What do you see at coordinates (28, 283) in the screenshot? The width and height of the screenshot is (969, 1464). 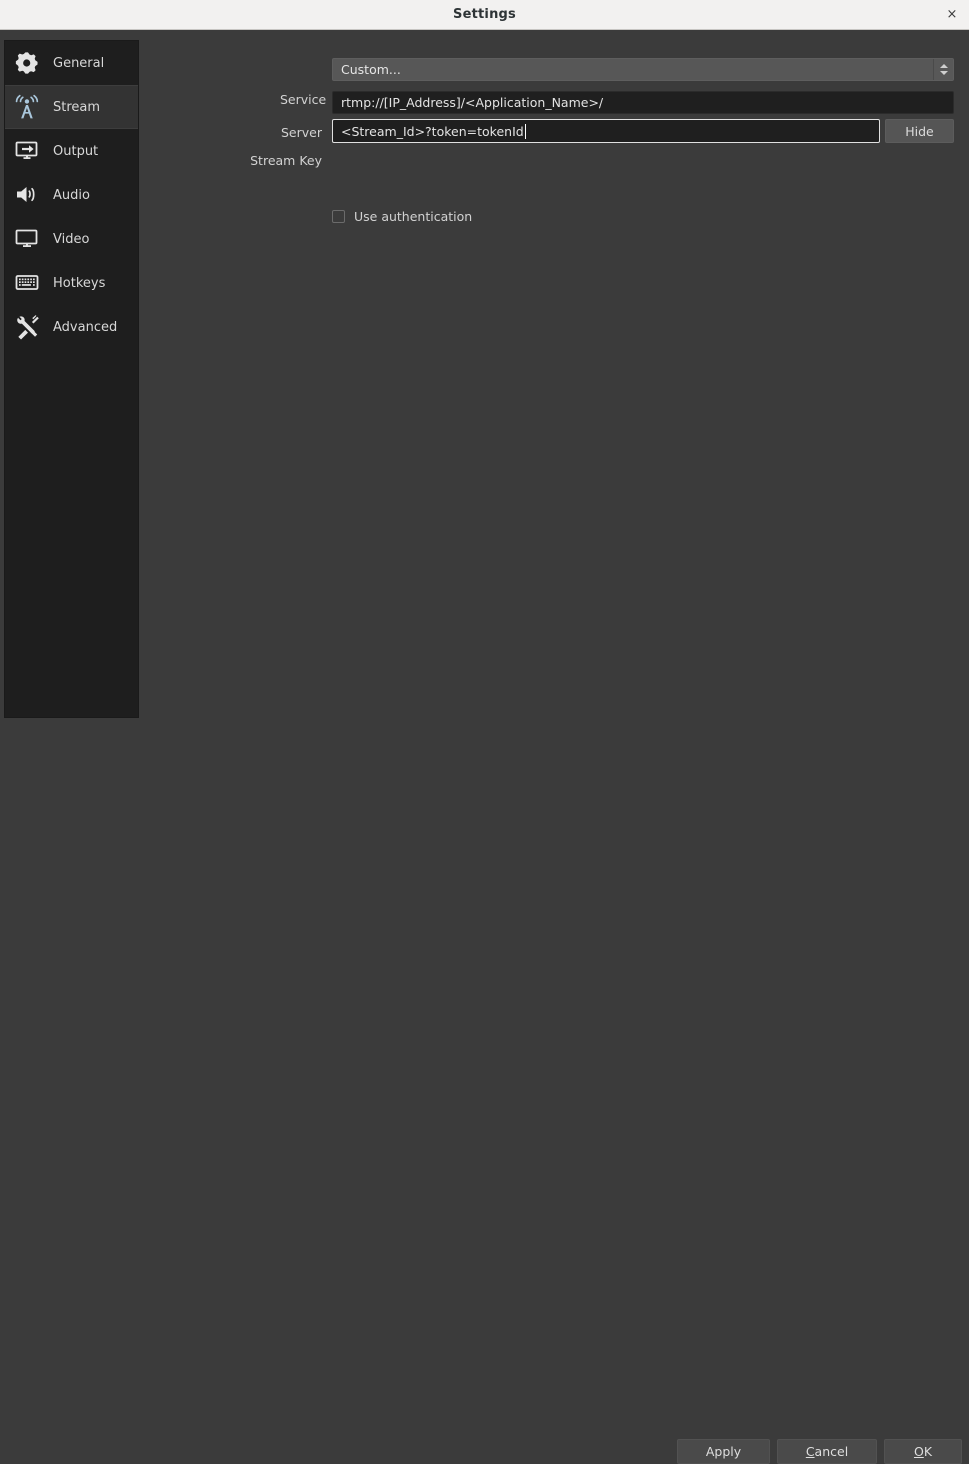 I see `keyboard-icon` at bounding box center [28, 283].